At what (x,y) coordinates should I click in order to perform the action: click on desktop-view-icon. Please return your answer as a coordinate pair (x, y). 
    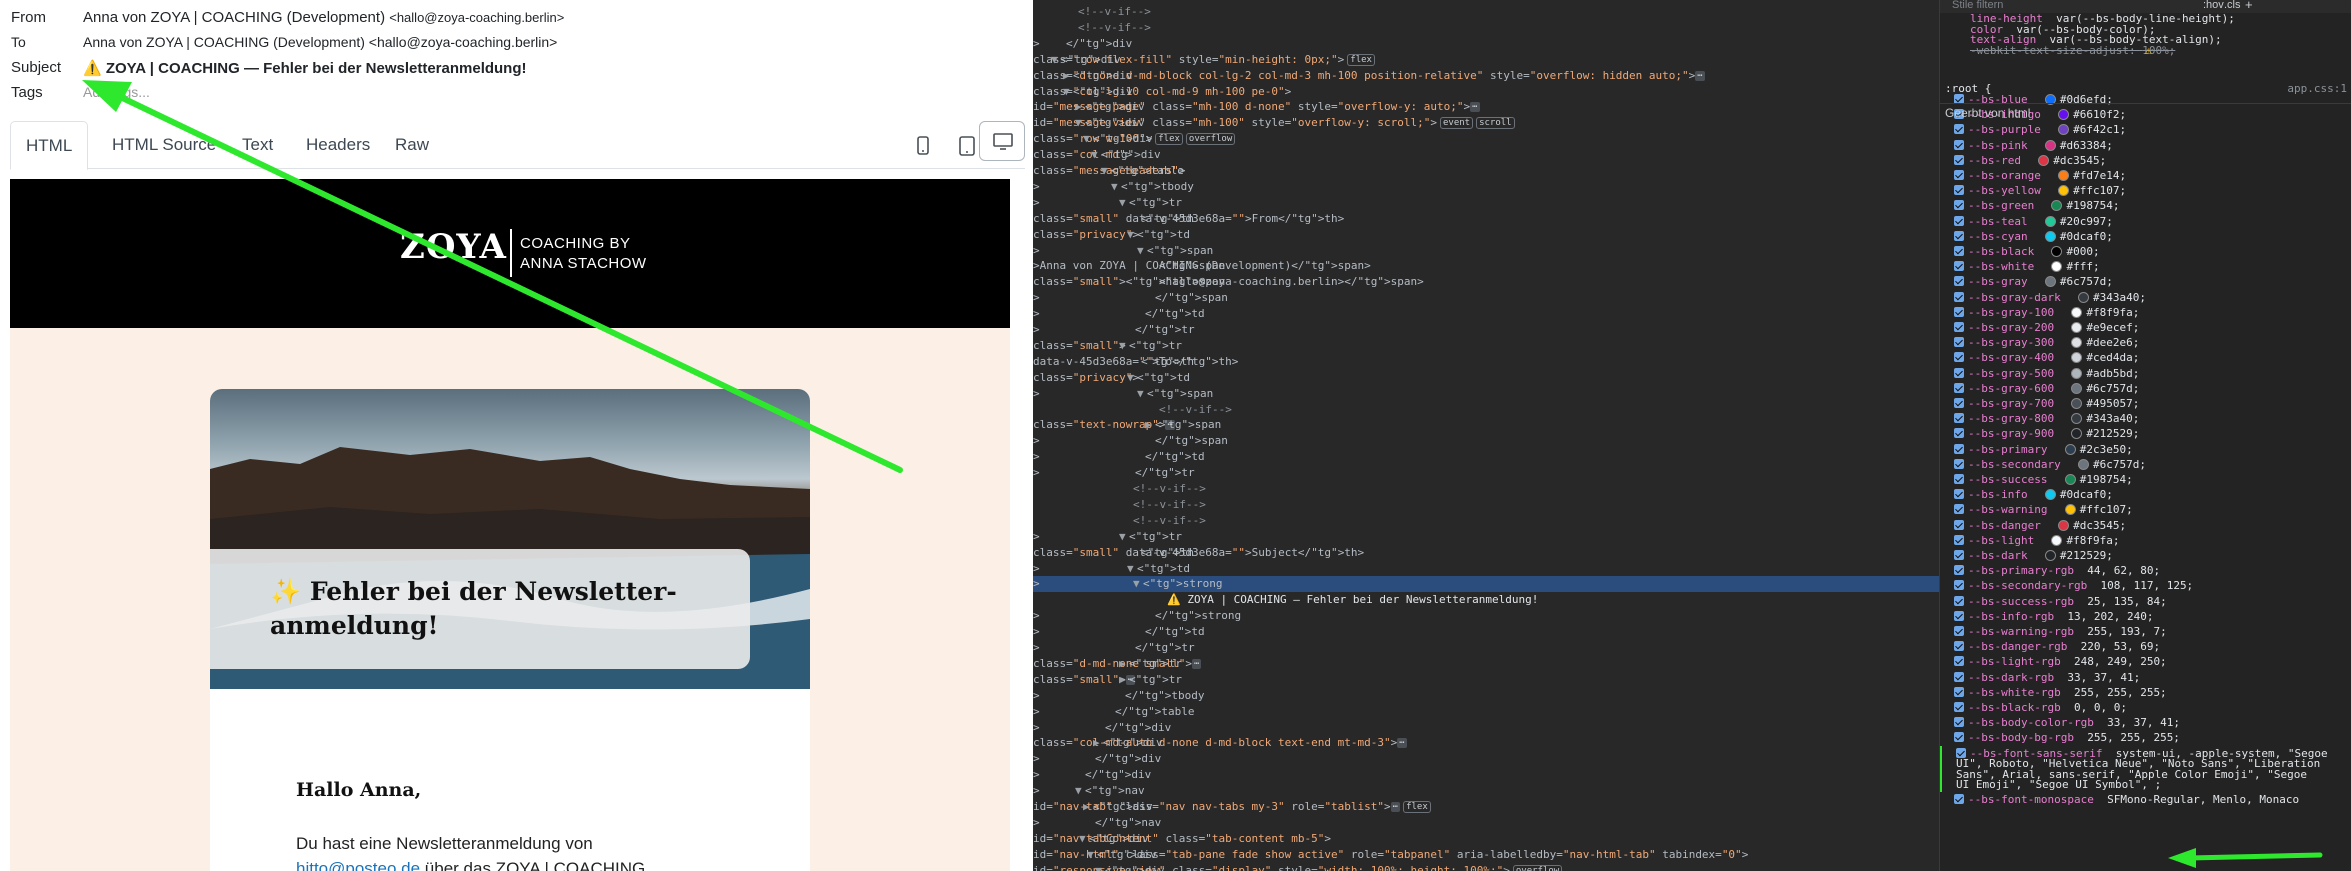
    Looking at the image, I should click on (1003, 141).